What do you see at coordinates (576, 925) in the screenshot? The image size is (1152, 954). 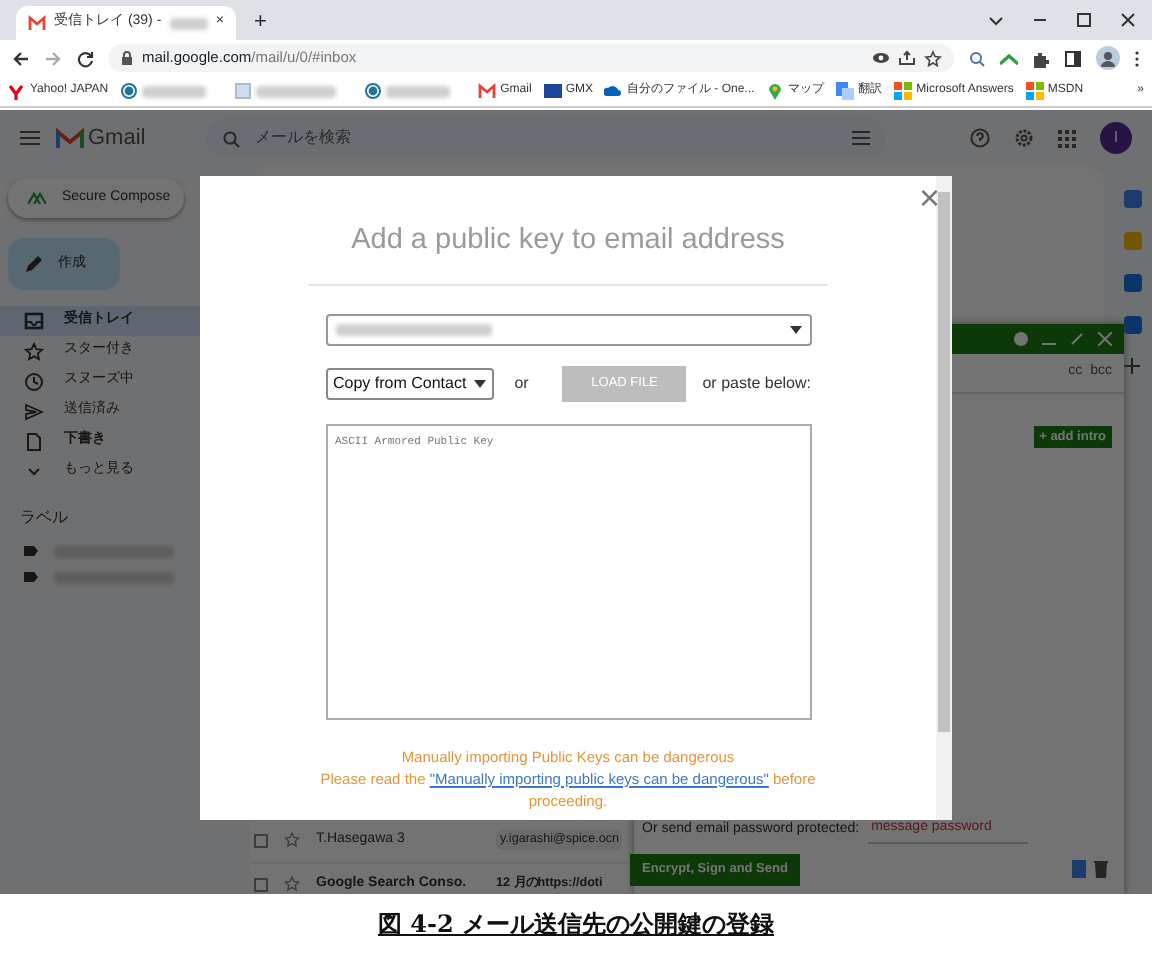 I see `figure-caption: 図 4-2 メール送信先の公開鍵の登録` at bounding box center [576, 925].